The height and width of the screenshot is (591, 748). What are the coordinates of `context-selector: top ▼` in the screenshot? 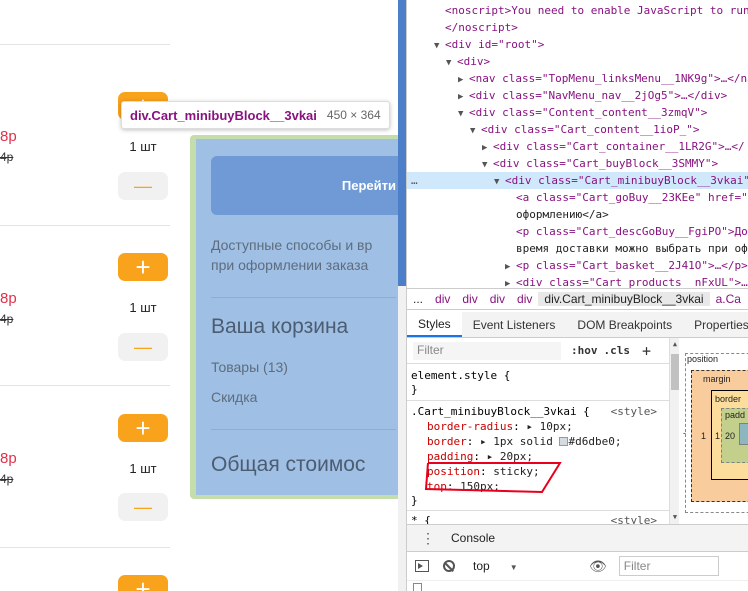 It's located at (513, 566).